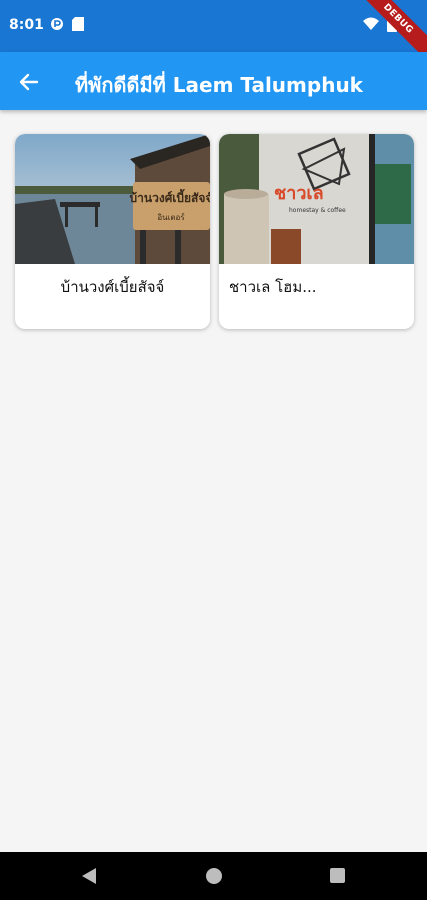 The height and width of the screenshot is (900, 427). I want to click on status-bar: 8:01 DEBUG, so click(213, 32).